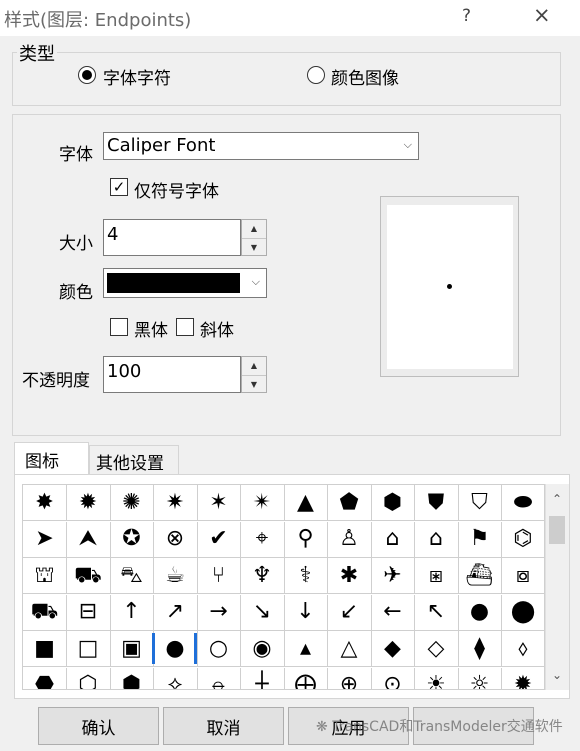 The image size is (580, 751). I want to click on symbol-font-only-checkbox: ✓, so click(119, 187).